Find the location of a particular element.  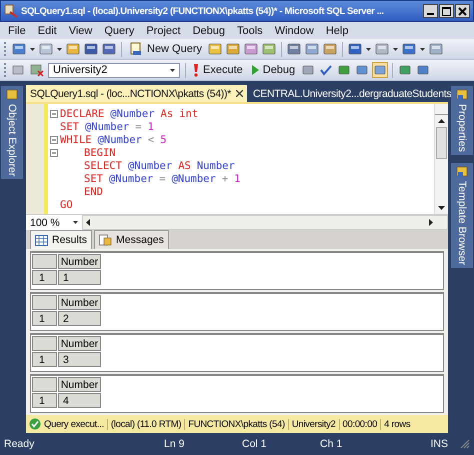

user-info: FUNCTIONX\pkatts (54) is located at coordinates (236, 424).